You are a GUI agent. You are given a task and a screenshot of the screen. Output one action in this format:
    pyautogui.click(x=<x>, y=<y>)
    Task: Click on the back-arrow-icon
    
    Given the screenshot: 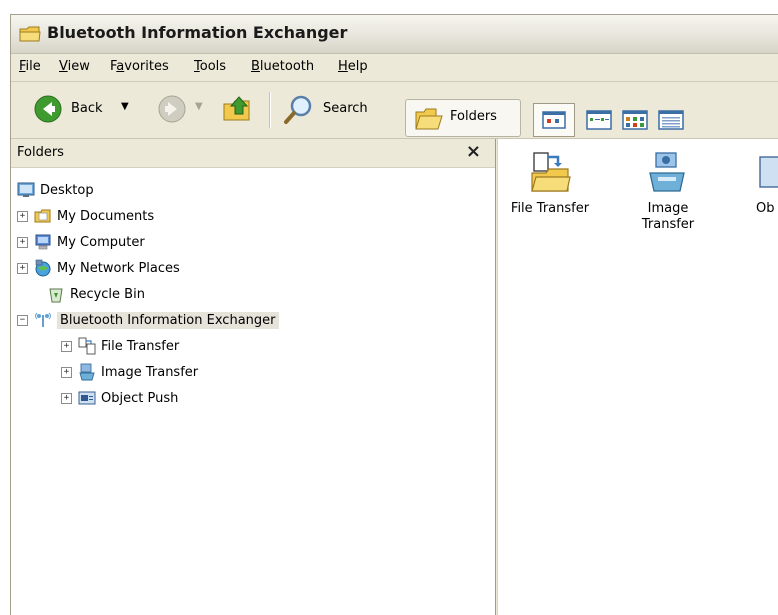 What is the action you would take?
    pyautogui.click(x=48, y=109)
    